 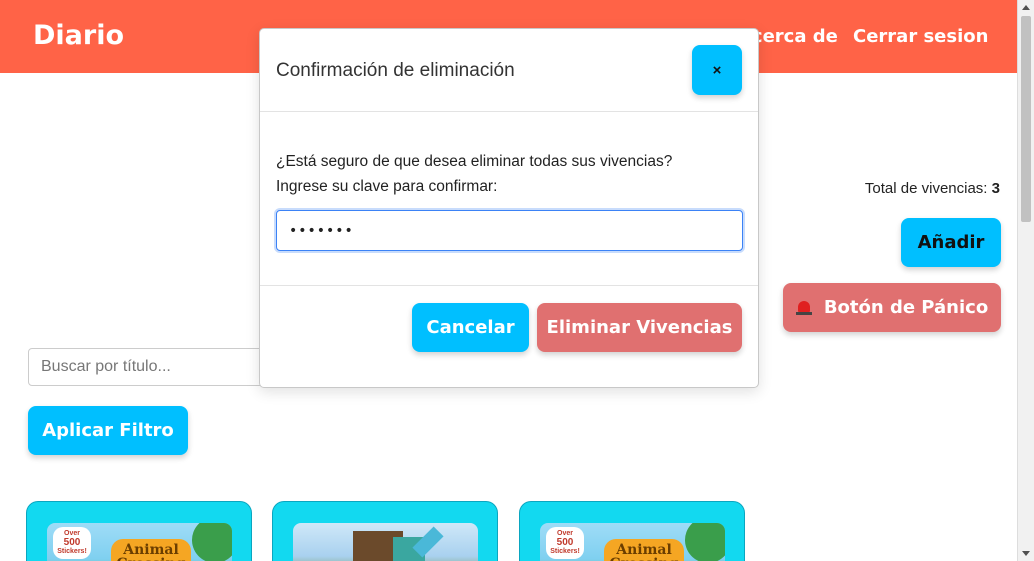 I want to click on cancel-button: Cancelar, so click(x=470, y=327).